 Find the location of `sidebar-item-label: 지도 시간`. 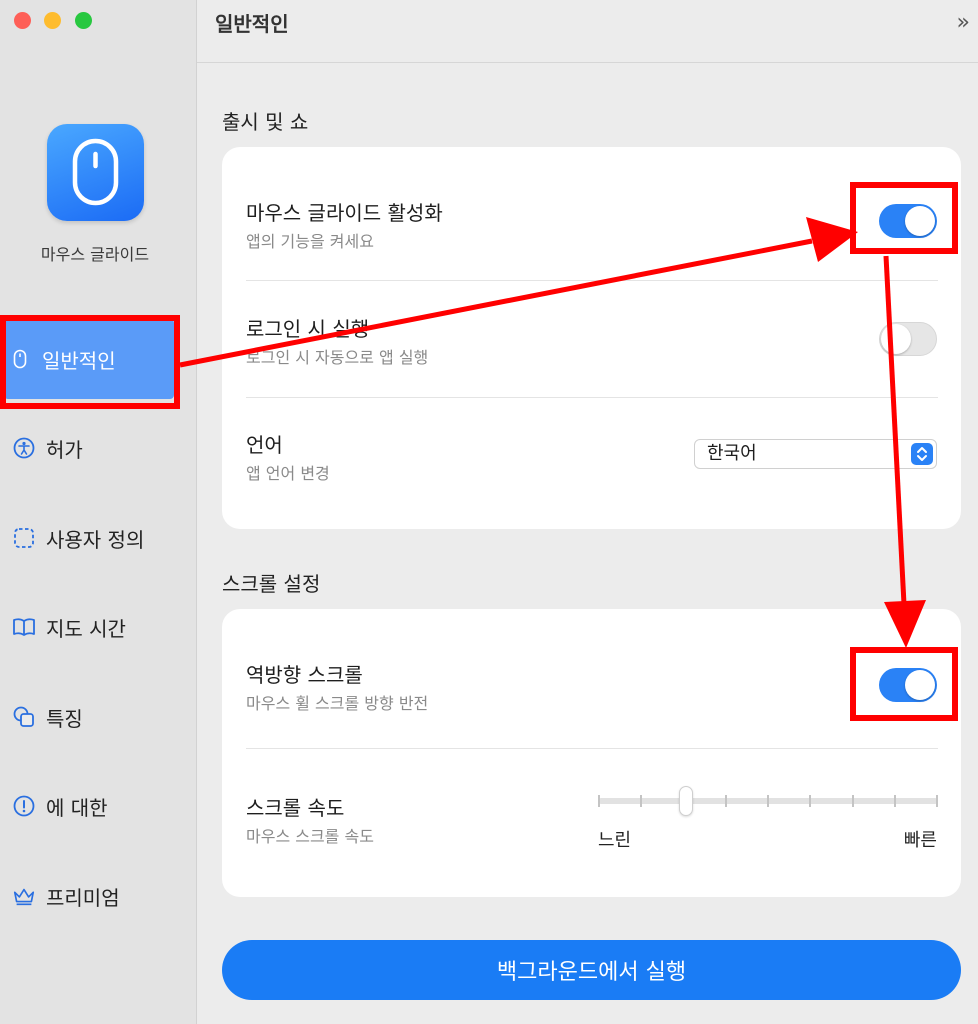

sidebar-item-label: 지도 시간 is located at coordinates (86, 628).